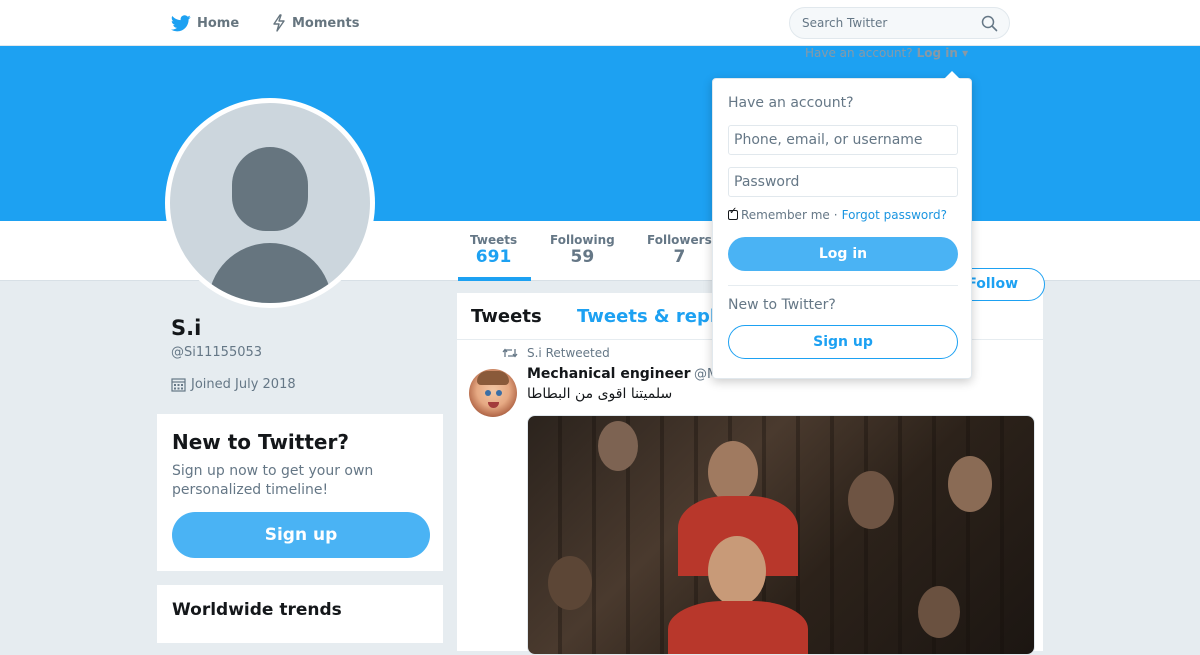  I want to click on nav-moments: Moments, so click(315, 23).